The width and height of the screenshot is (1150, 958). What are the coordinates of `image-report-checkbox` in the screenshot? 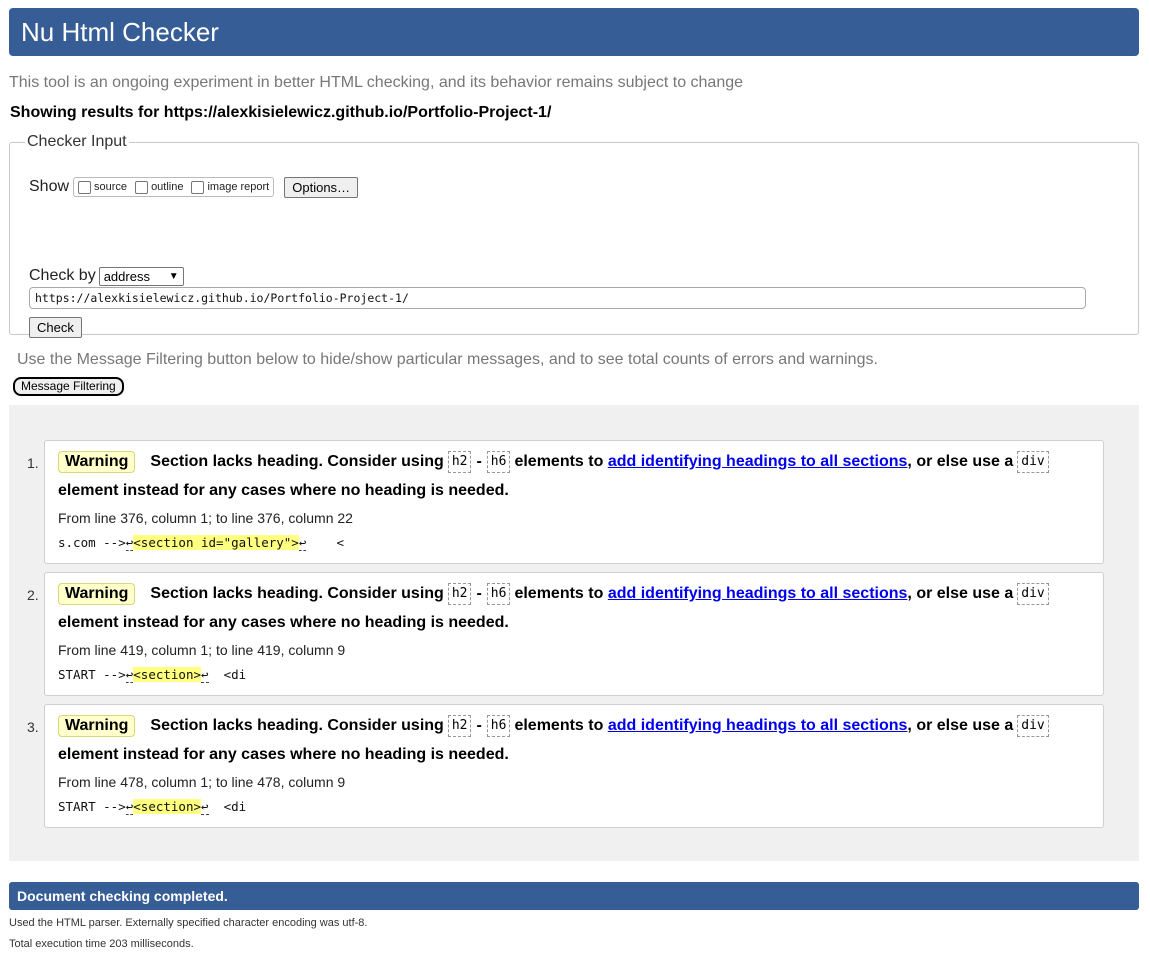 It's located at (198, 187).